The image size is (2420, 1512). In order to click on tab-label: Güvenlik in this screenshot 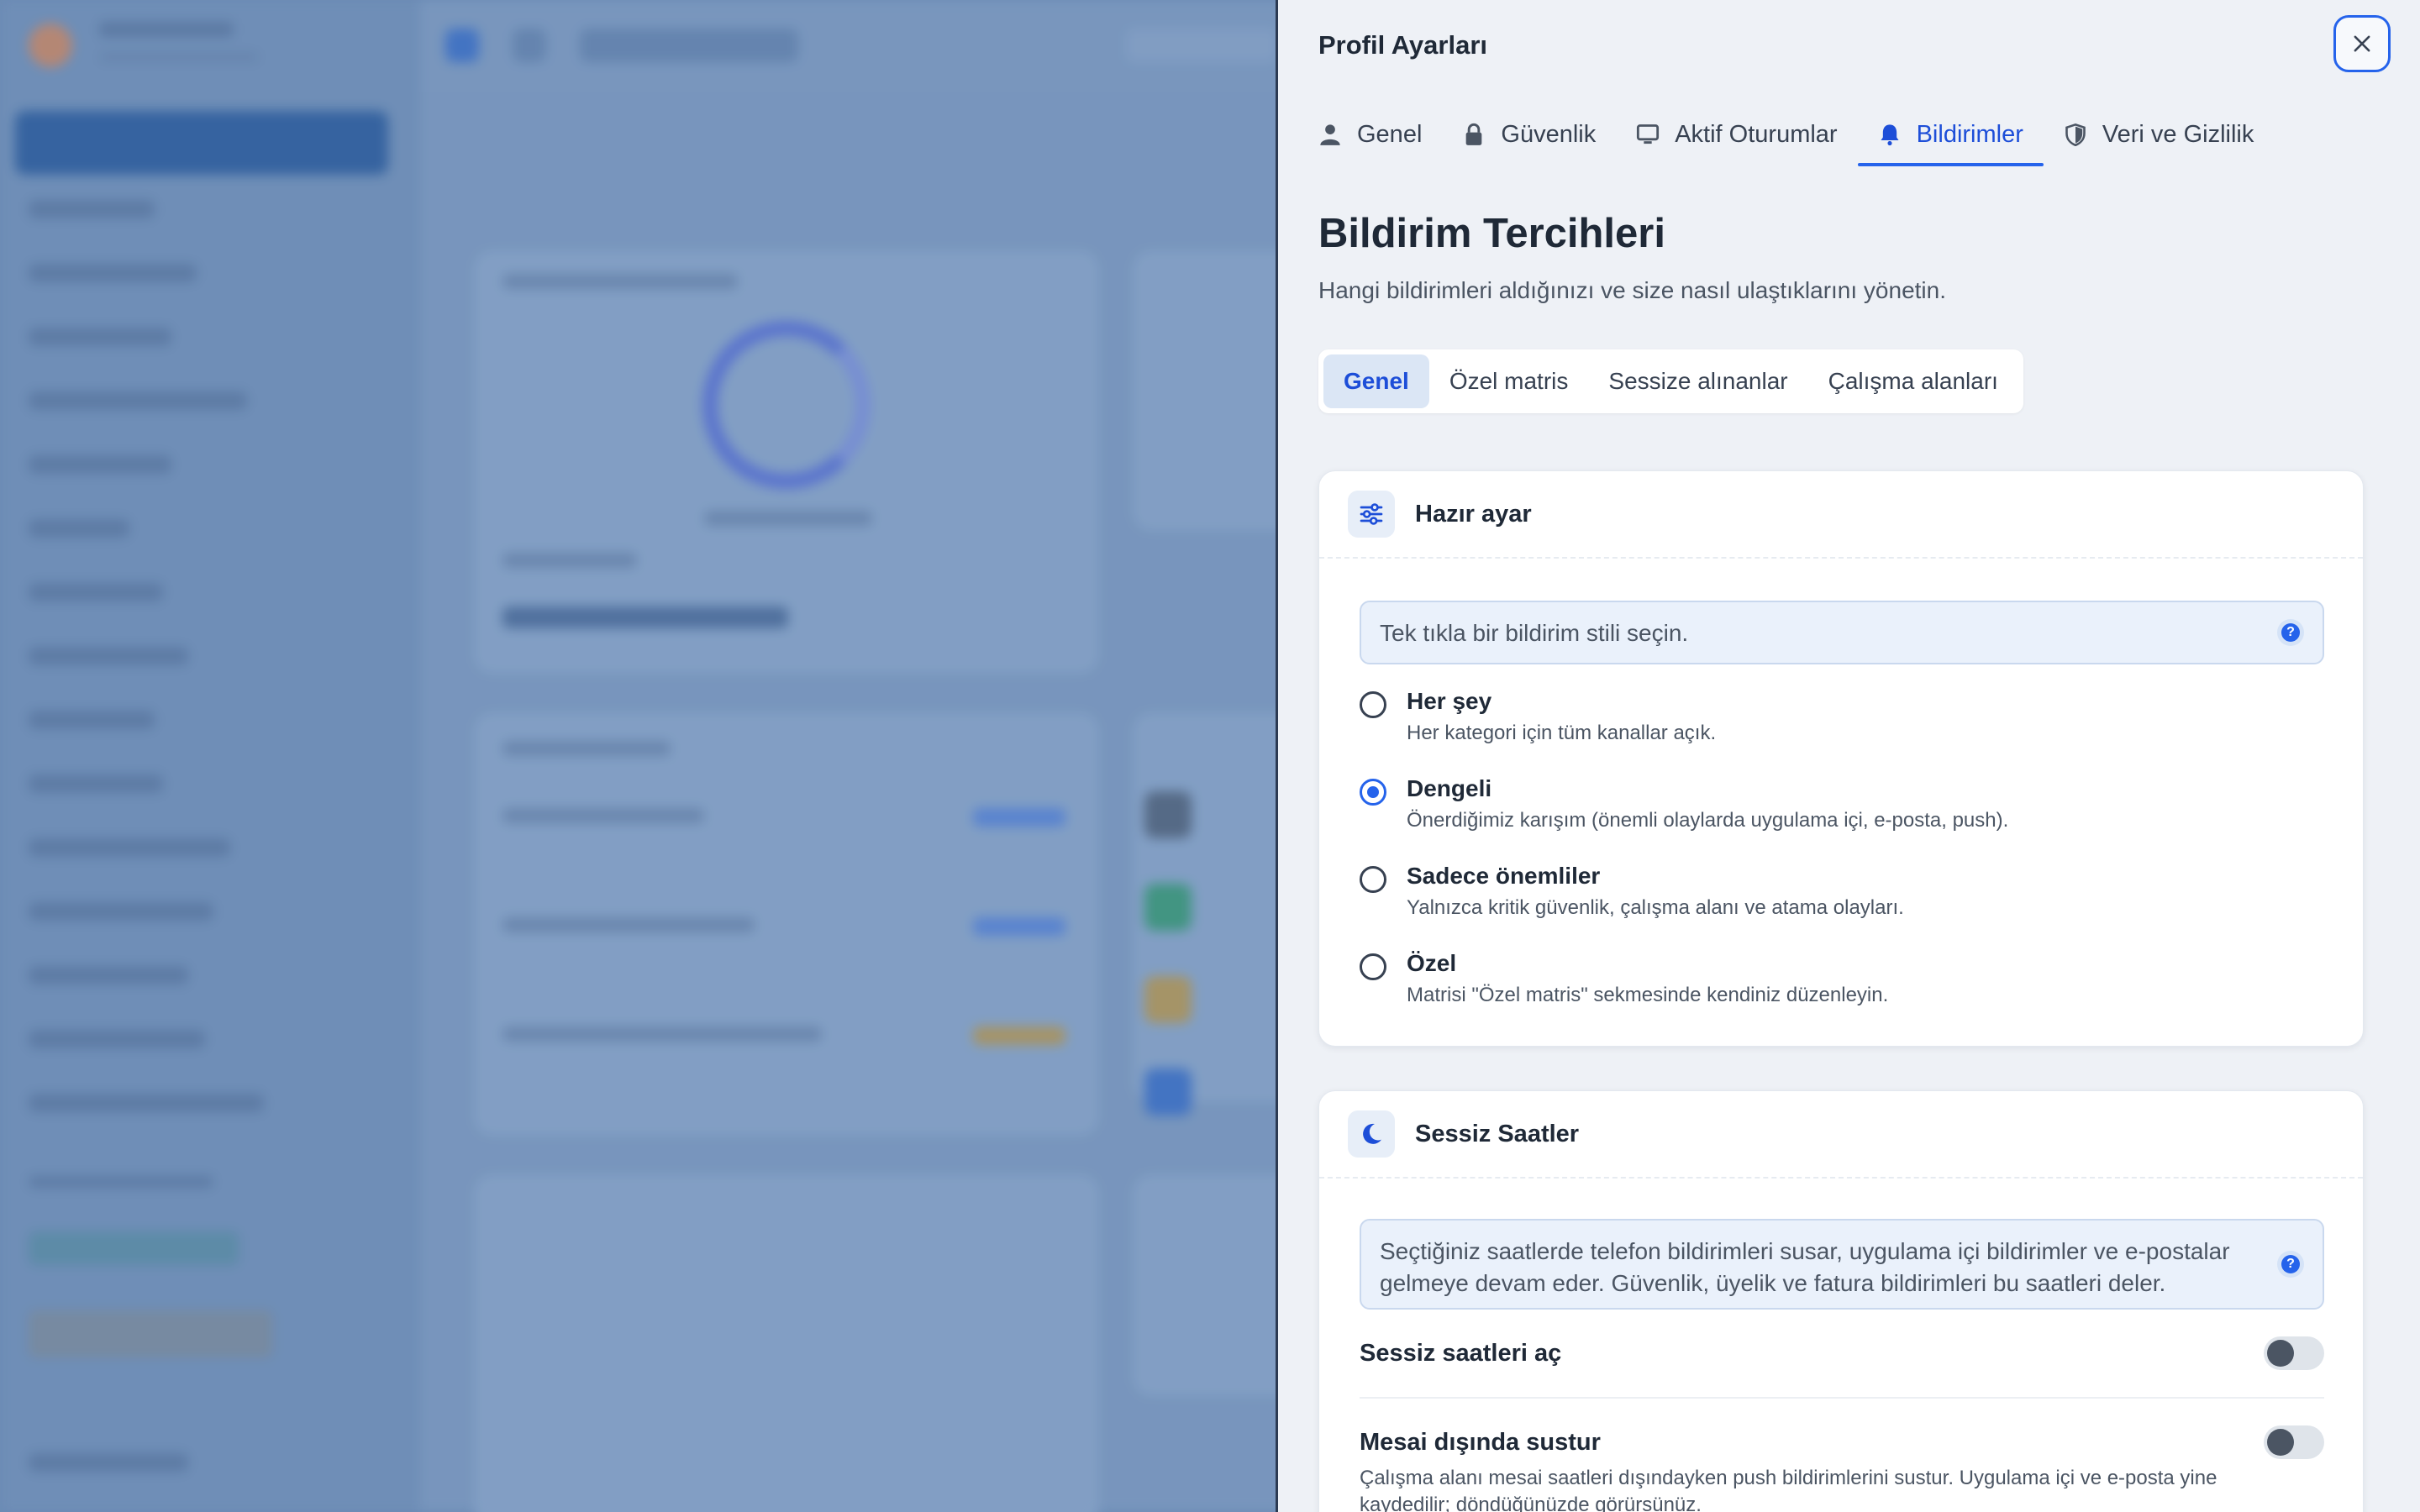, I will do `click(1549, 134)`.